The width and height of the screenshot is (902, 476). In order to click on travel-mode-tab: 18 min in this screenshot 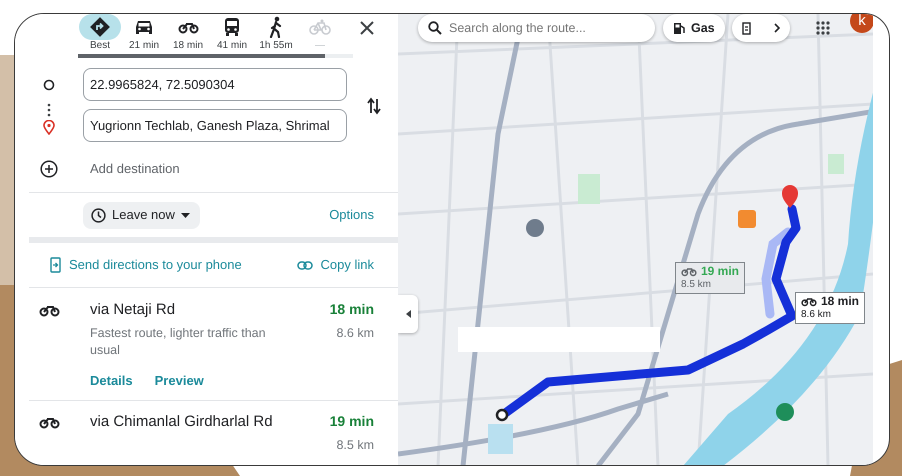, I will do `click(188, 33)`.